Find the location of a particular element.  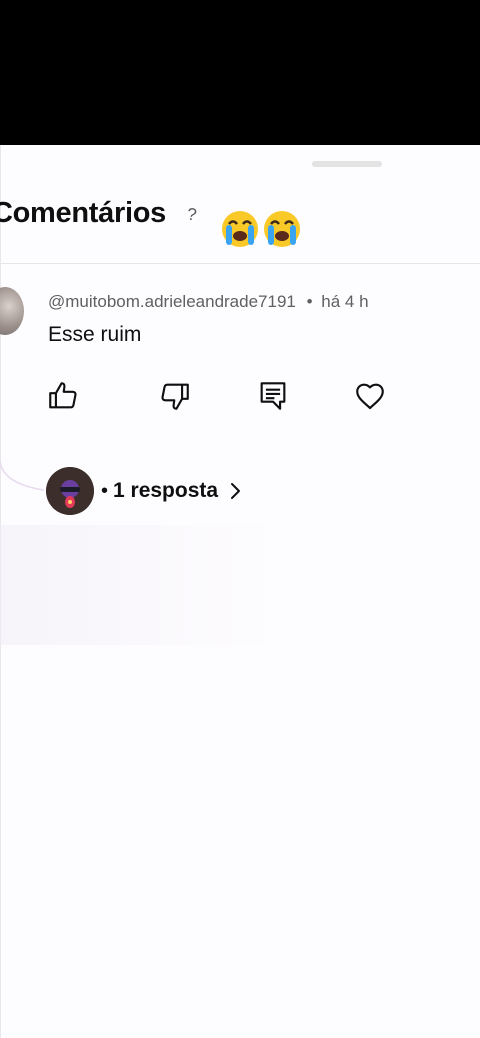

reply-thread-line is located at coordinates (22, 476).